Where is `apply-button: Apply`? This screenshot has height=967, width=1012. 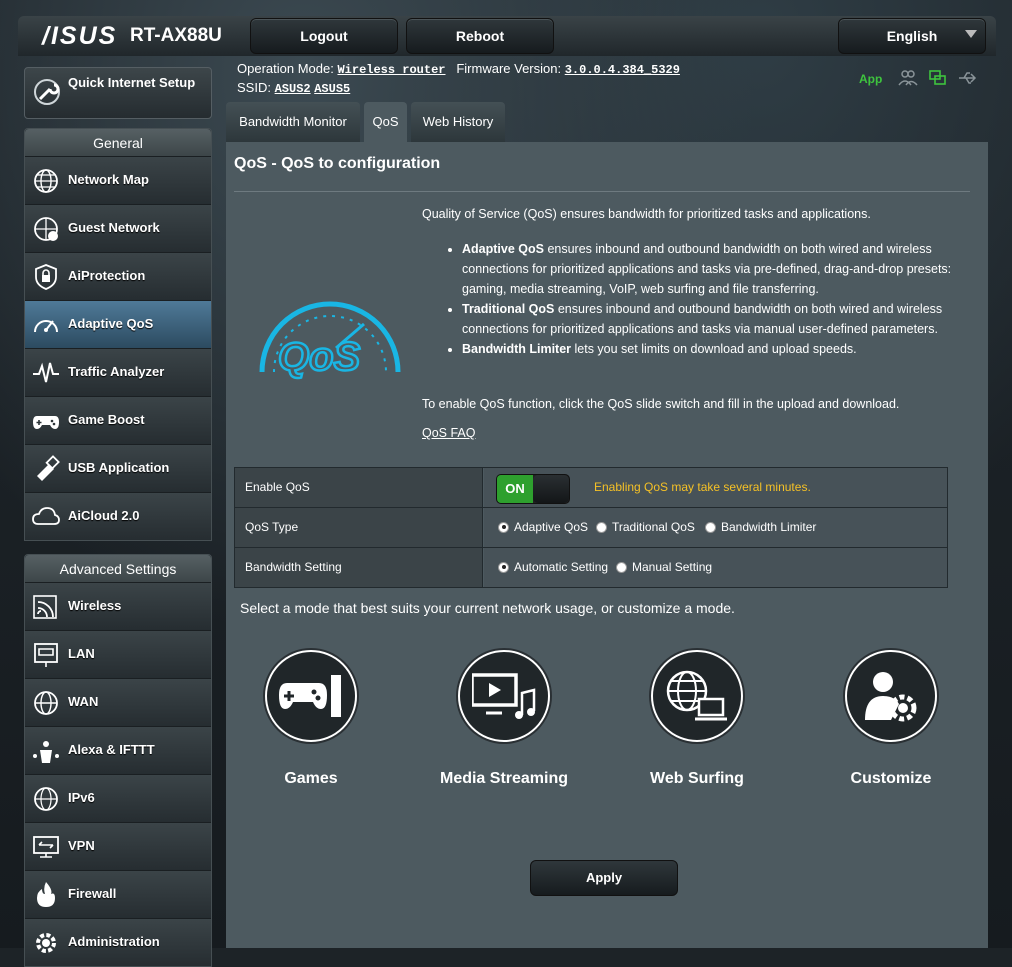 apply-button: Apply is located at coordinates (604, 878).